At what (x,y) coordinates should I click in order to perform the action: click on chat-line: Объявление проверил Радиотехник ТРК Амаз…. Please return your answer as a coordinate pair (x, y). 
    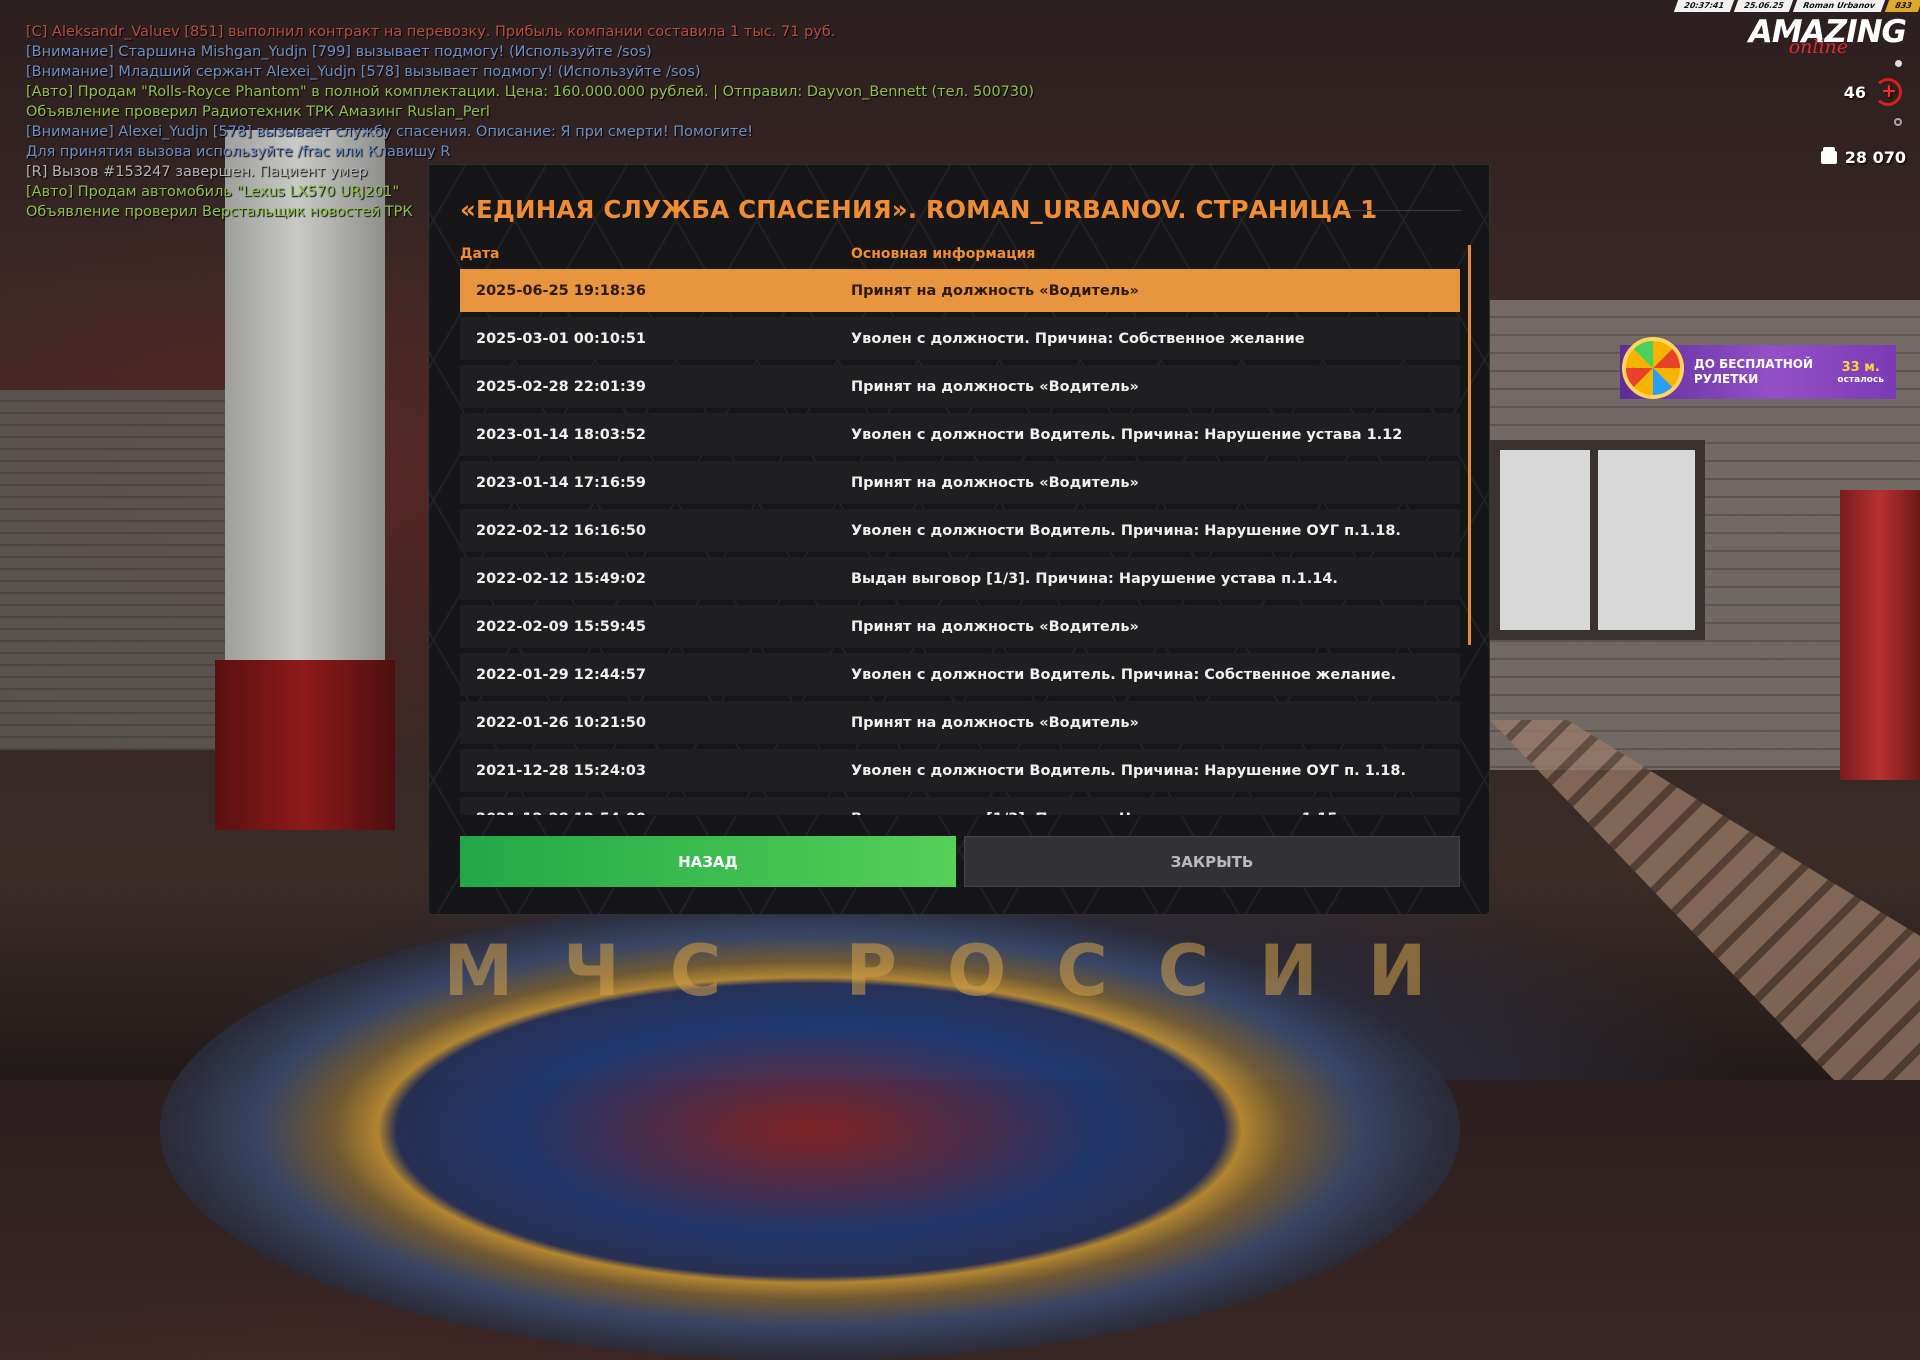
    Looking at the image, I should click on (258, 112).